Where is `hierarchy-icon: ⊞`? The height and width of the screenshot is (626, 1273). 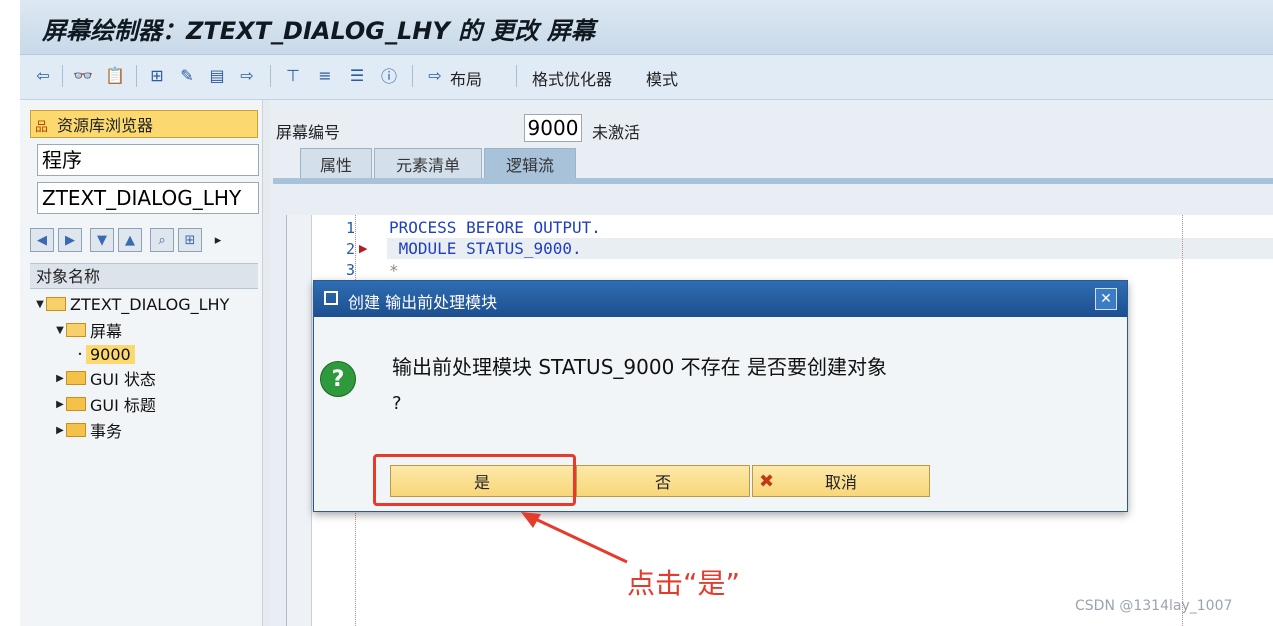 hierarchy-icon: ⊞ is located at coordinates (157, 75).